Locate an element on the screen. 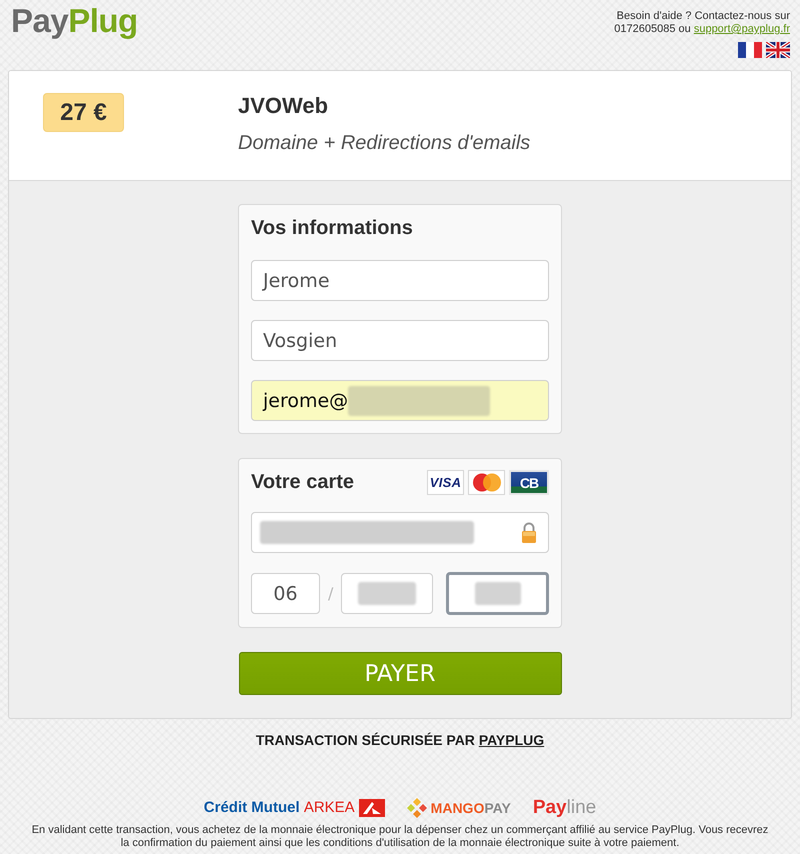  order-description: Domaine + Redirections d'emails is located at coordinates (384, 143).